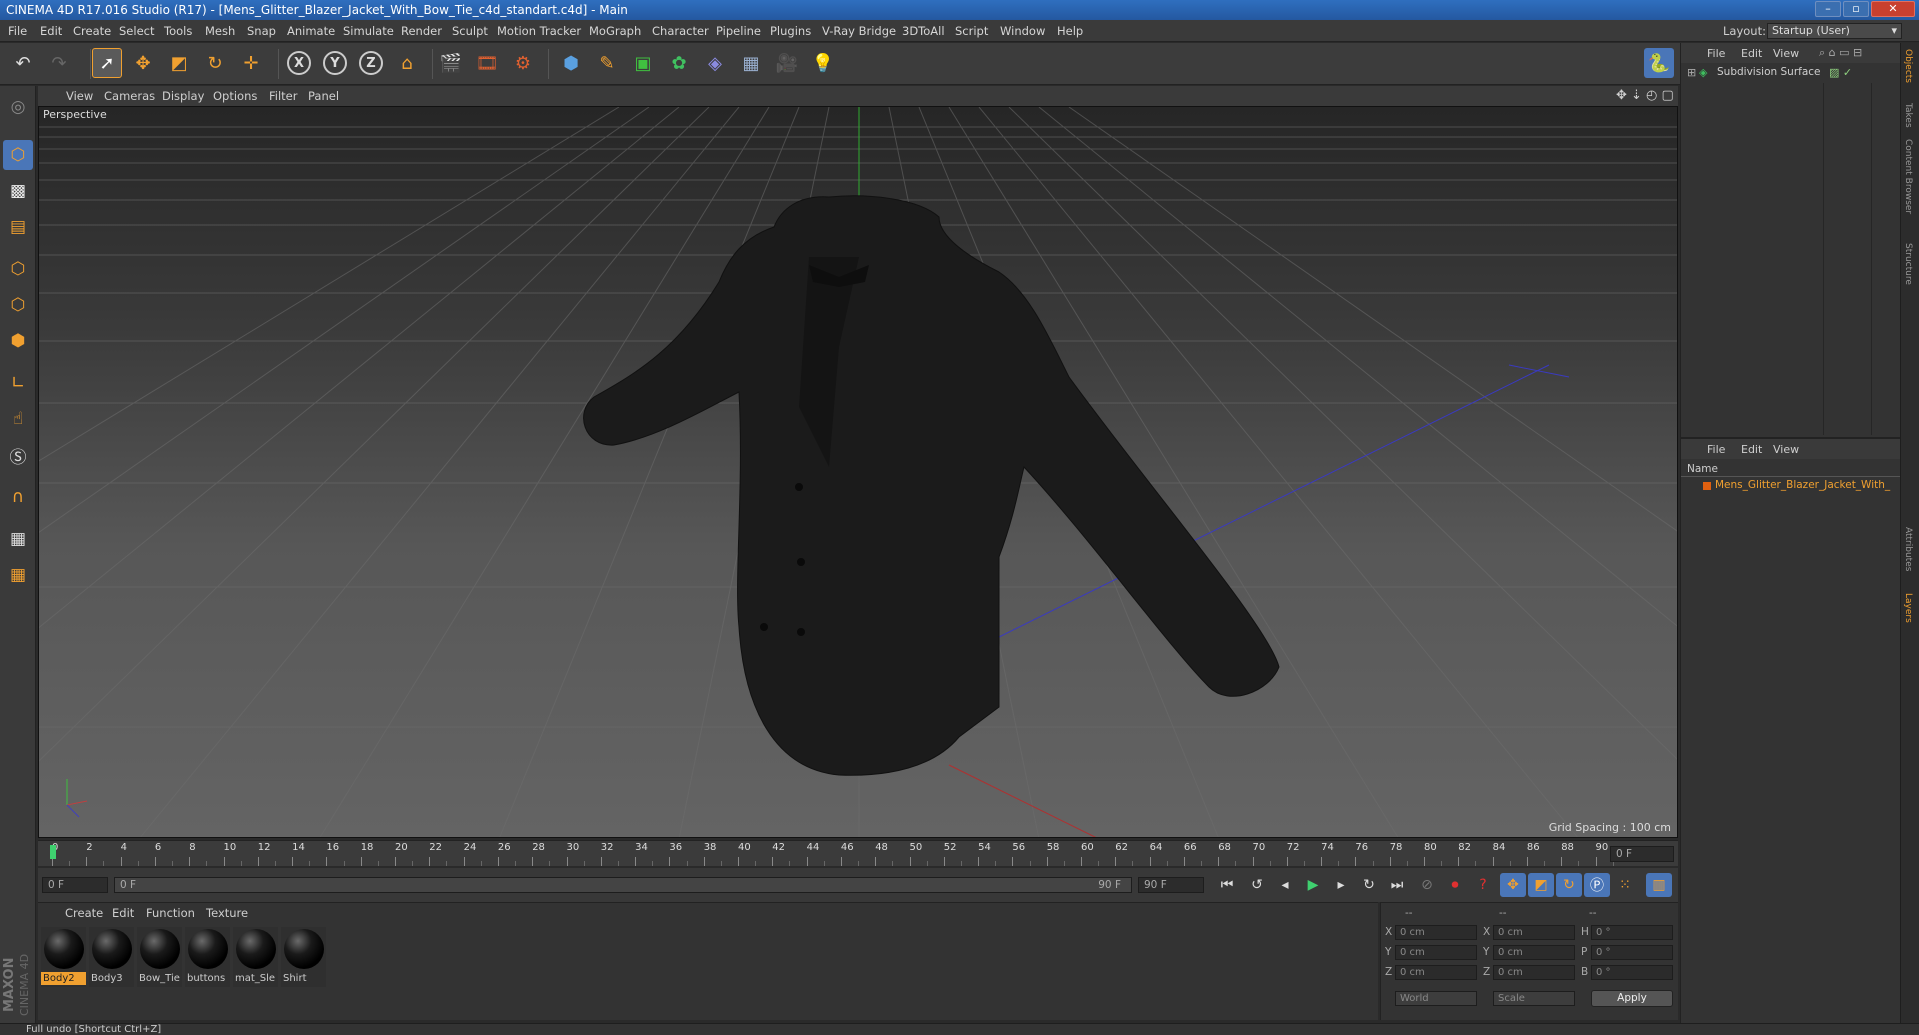 This screenshot has width=1919, height=1035. I want to click on axis-mode-icon: ∟, so click(18, 383).